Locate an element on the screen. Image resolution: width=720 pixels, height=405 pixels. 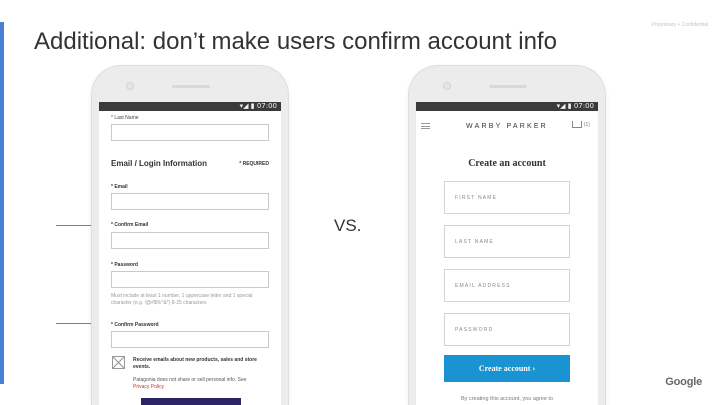
password-field: PASSWORD is located at coordinates (507, 329).